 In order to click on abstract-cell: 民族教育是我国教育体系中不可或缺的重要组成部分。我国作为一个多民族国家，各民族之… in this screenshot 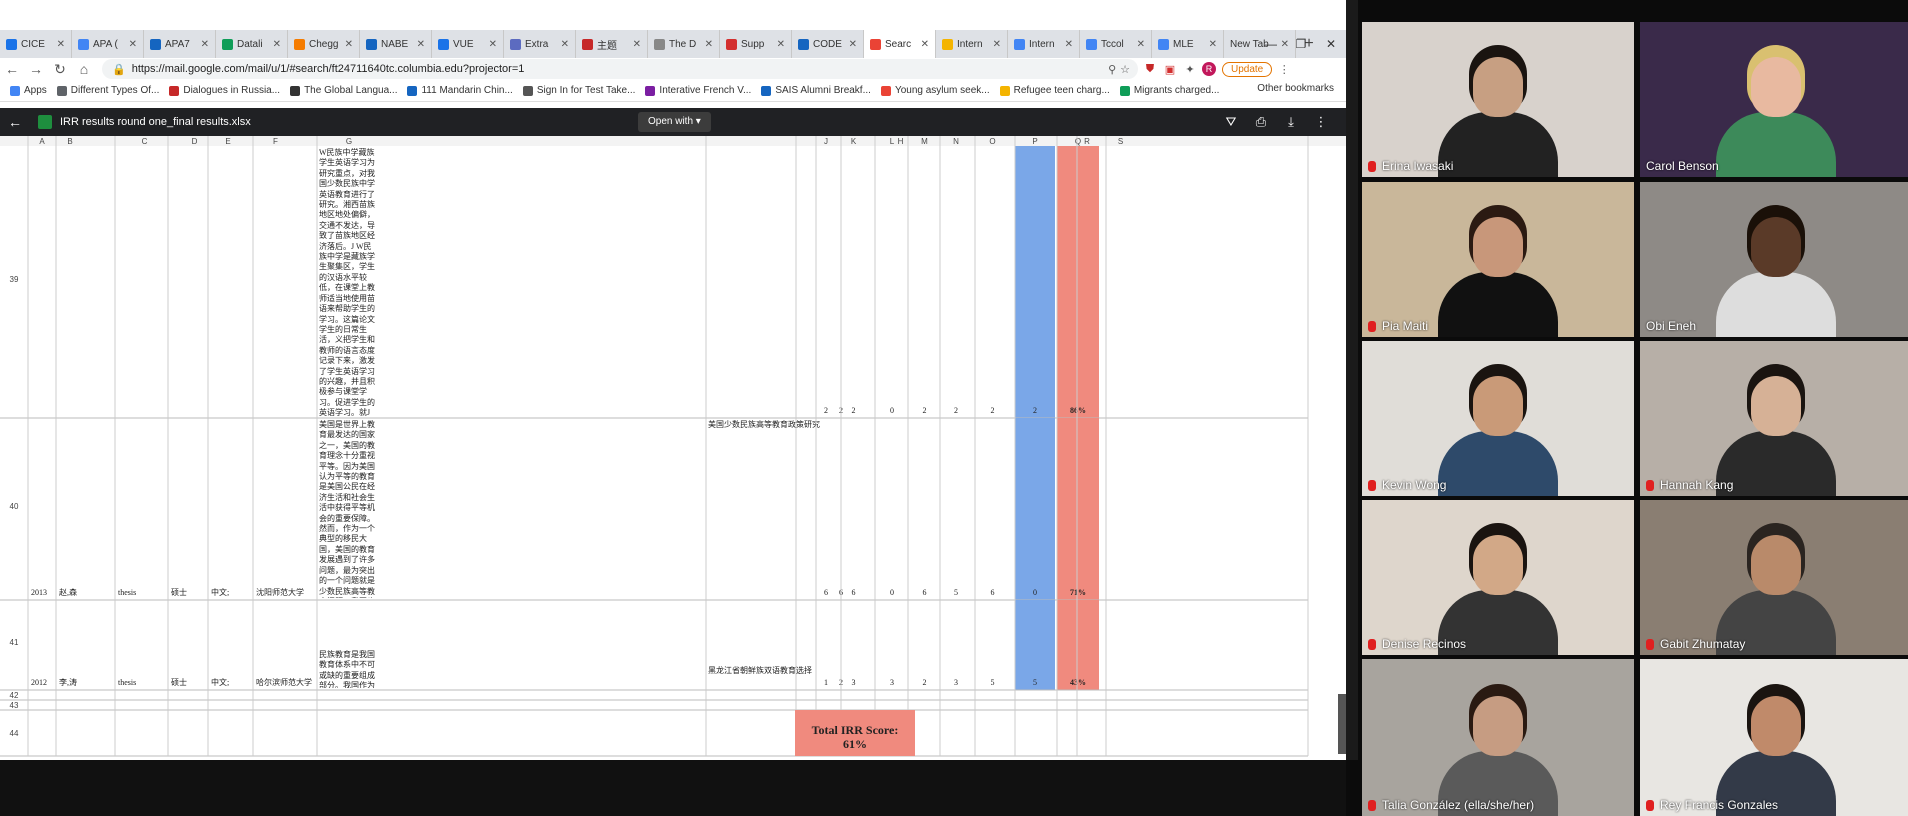, I will do `click(349, 669)`.